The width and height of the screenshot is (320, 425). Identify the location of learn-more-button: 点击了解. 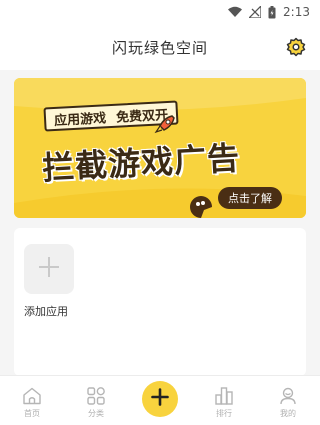
(250, 198).